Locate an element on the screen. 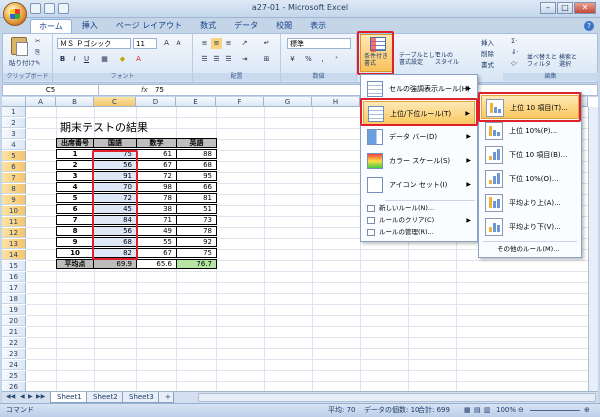 The width and height of the screenshot is (600, 417). table-cell: 4 is located at coordinates (75, 187).